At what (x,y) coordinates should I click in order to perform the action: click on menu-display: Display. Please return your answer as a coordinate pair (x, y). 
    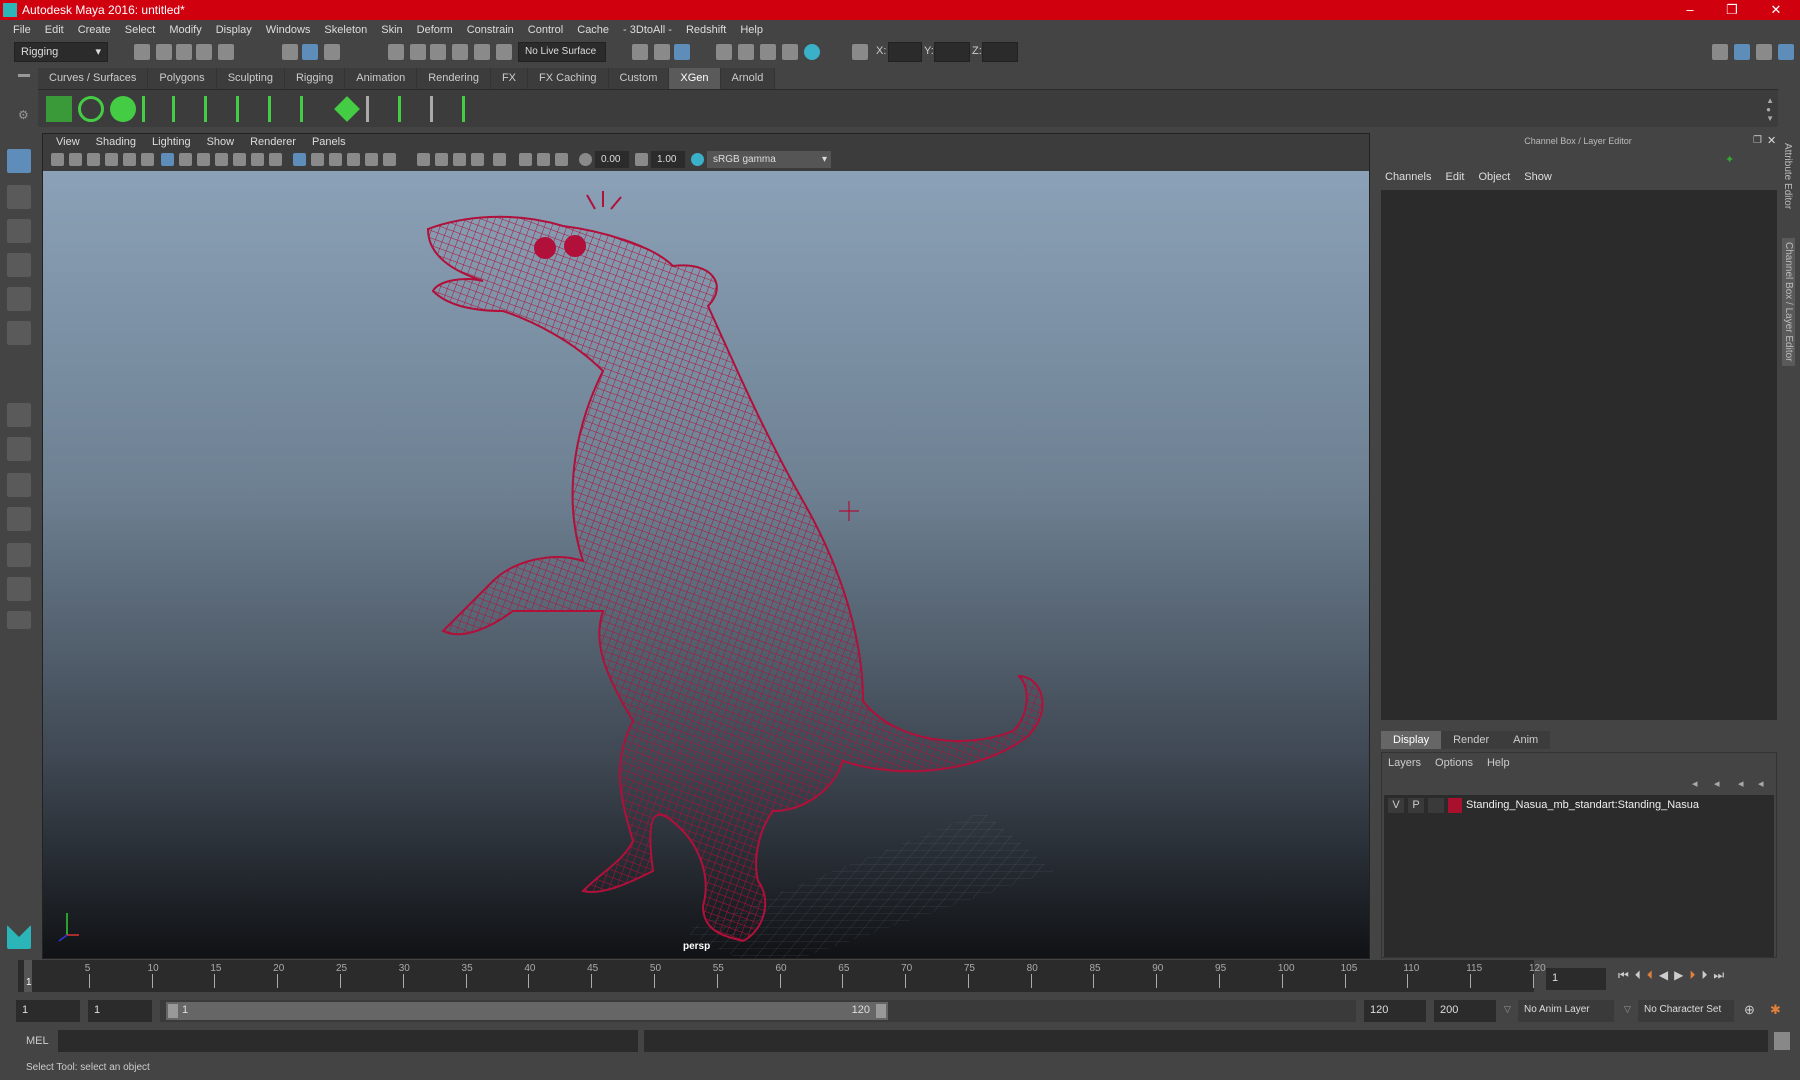
    Looking at the image, I should click on (234, 30).